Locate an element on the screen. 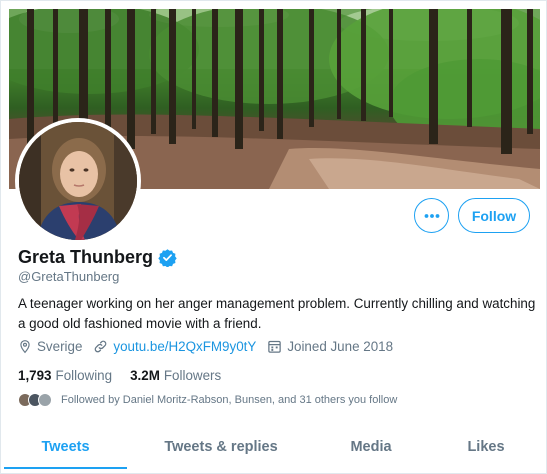  website-item: youtu.be/H2QxFM9y0tY is located at coordinates (174, 346).